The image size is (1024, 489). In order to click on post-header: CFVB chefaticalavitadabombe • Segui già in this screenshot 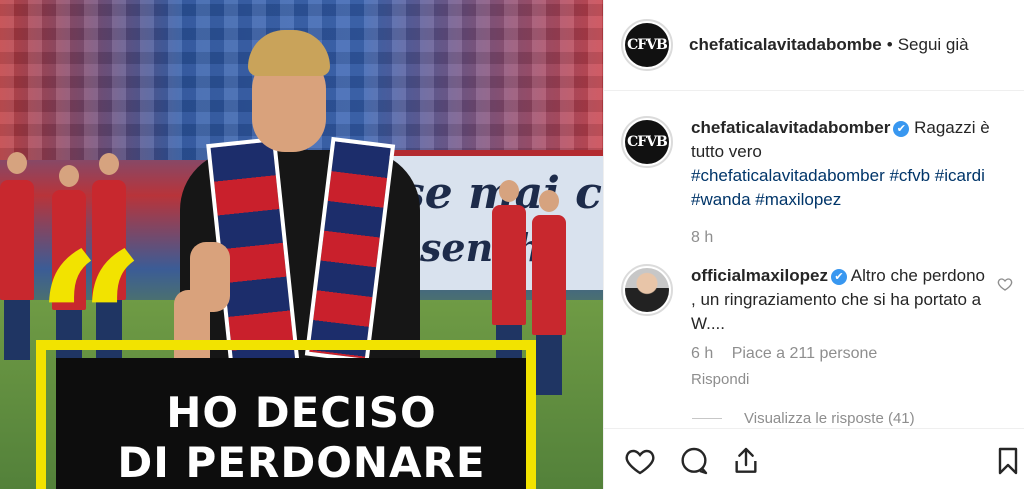, I will do `click(814, 45)`.